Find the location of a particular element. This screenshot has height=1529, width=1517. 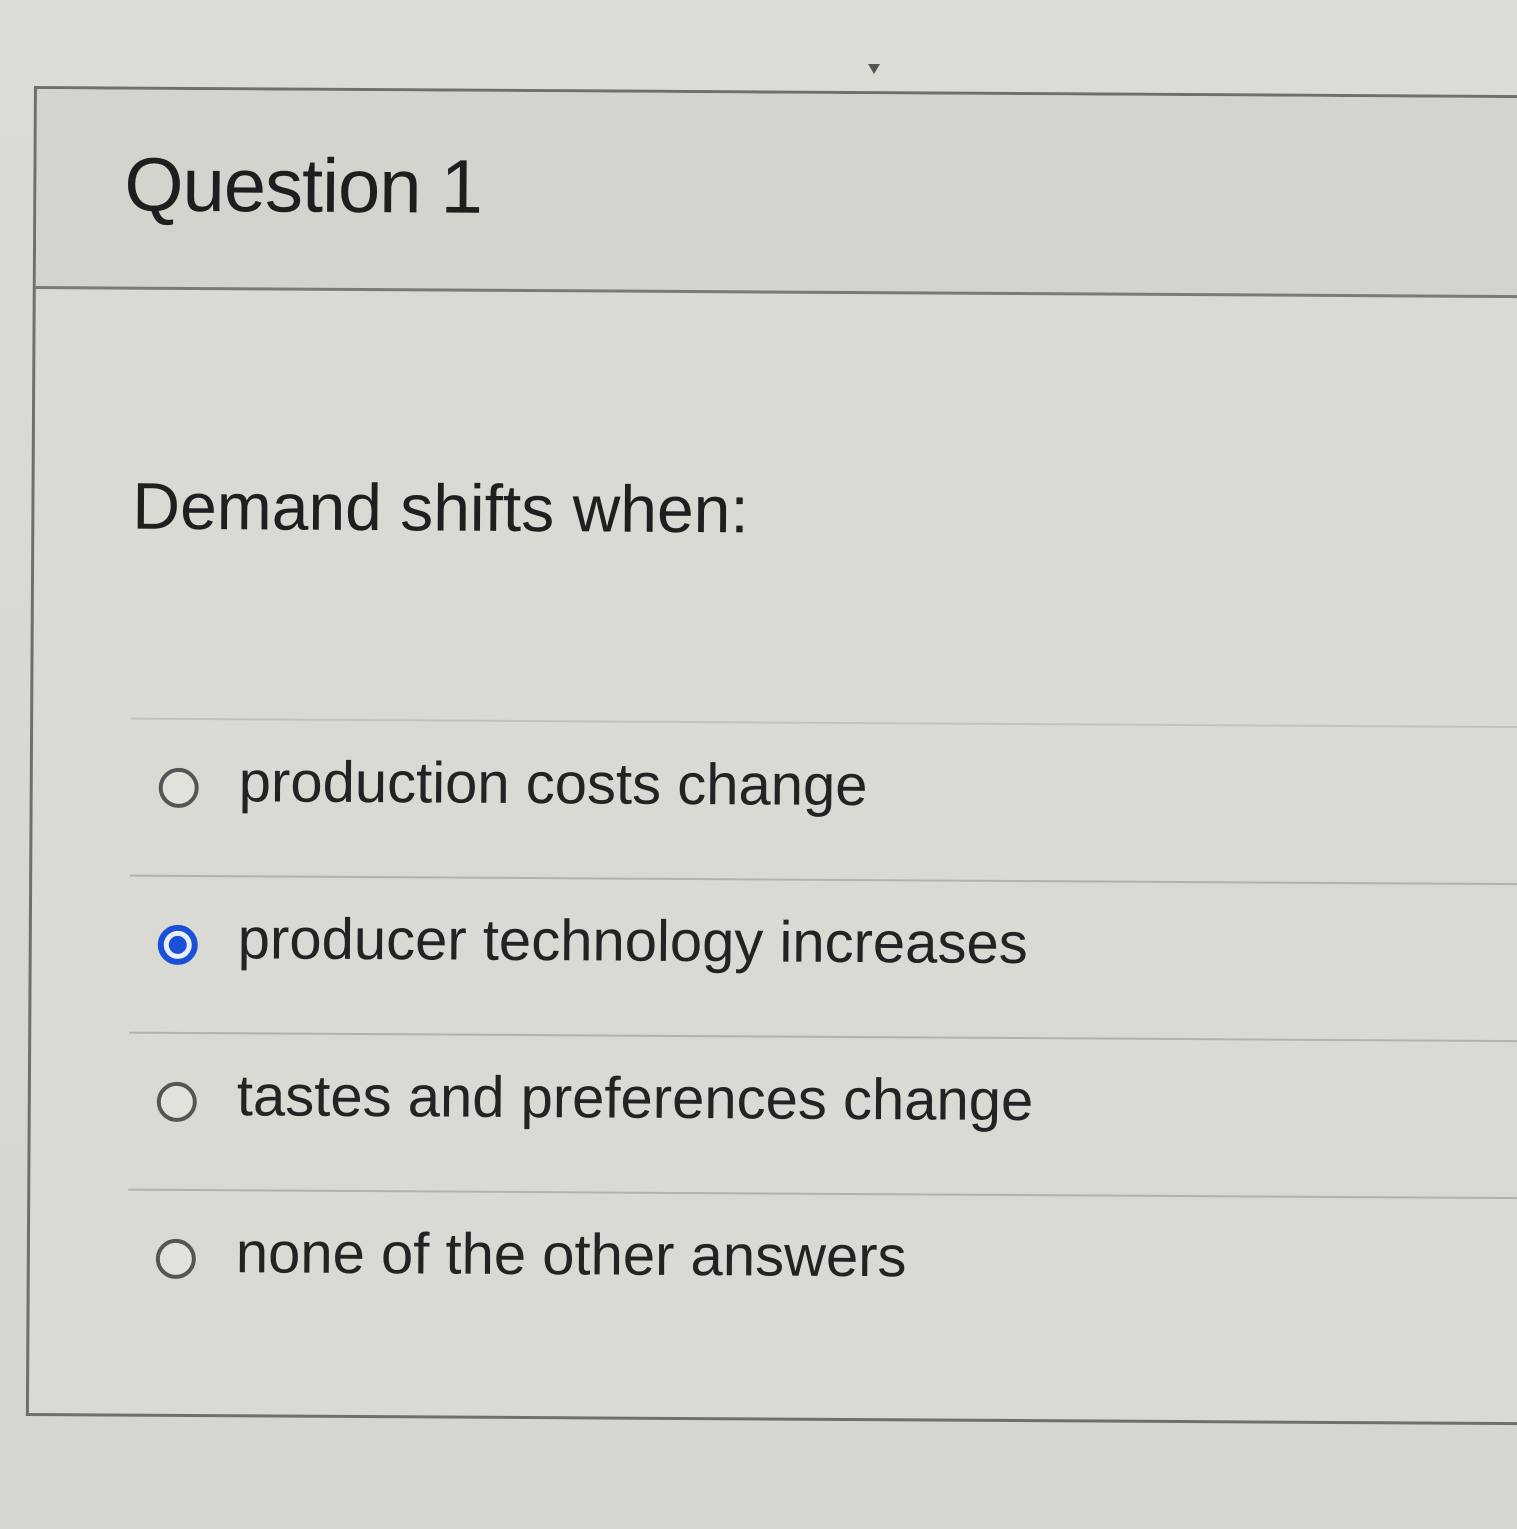

answer-option-none-of-the-other: none of the other answers is located at coordinates (822, 1271).